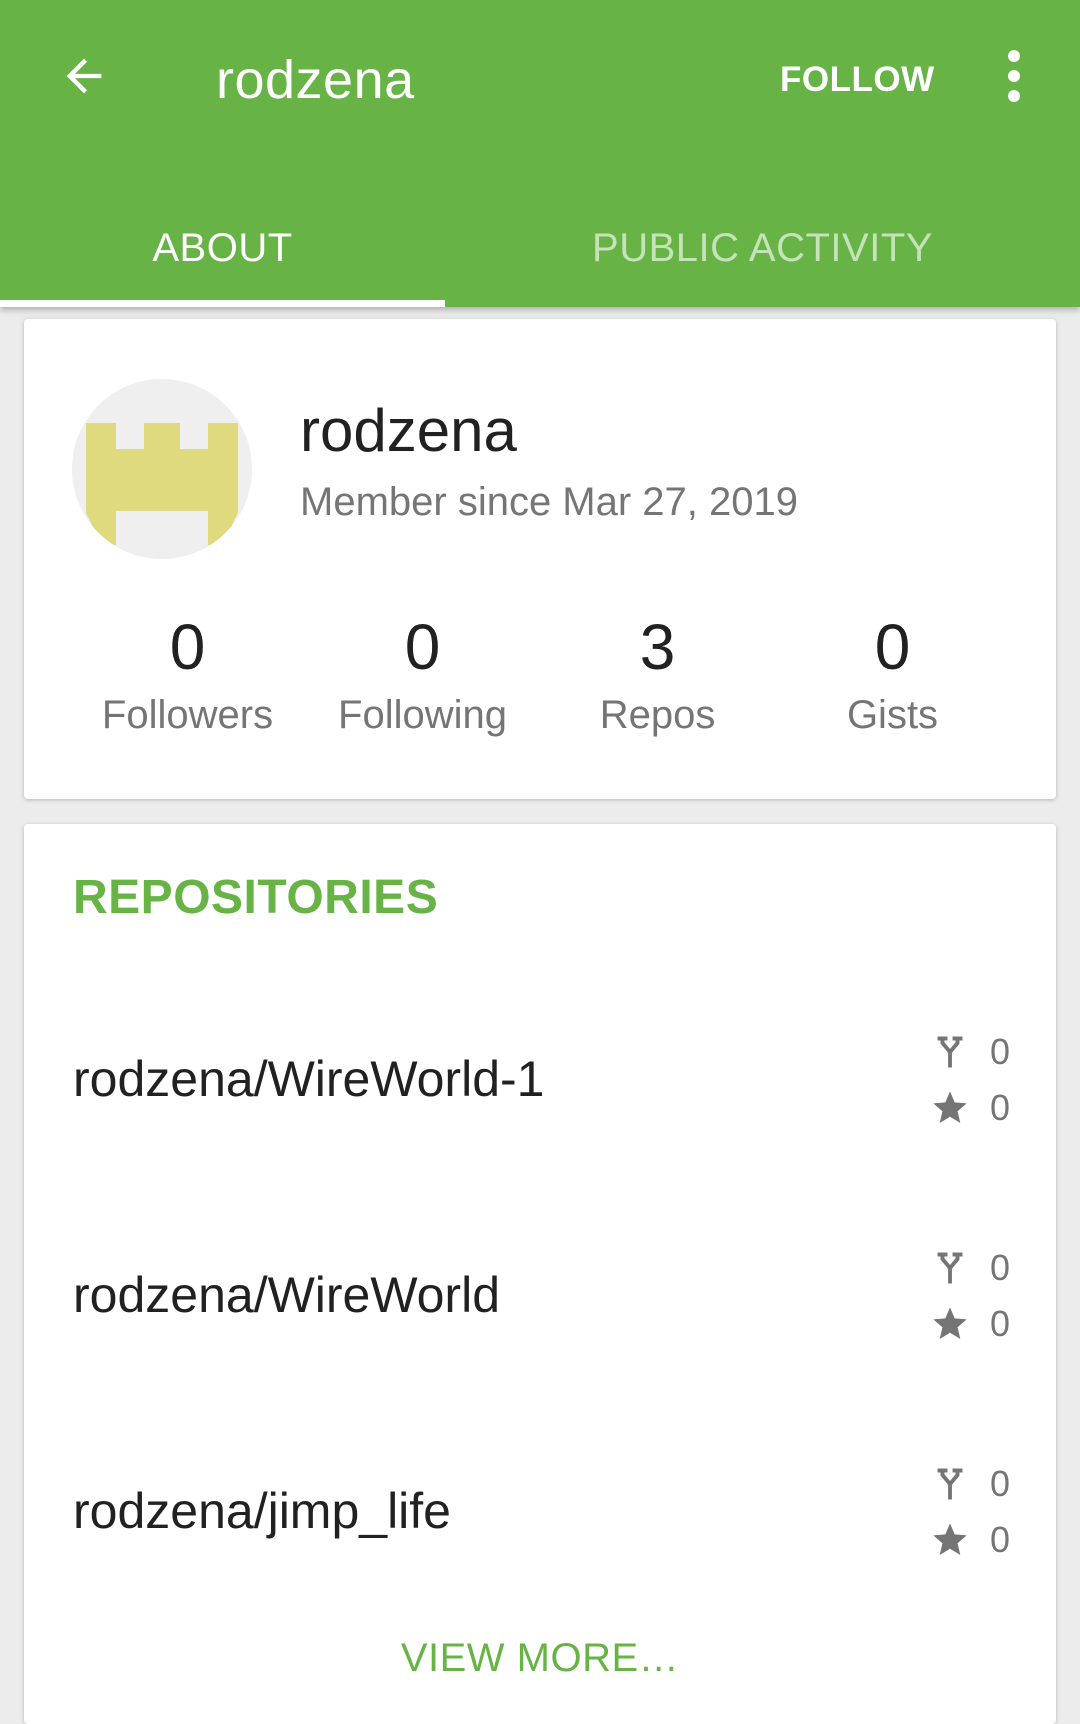 The height and width of the screenshot is (1724, 1080). I want to click on repository-item: rodzena/WireWorld 0 0, so click(540, 1298).